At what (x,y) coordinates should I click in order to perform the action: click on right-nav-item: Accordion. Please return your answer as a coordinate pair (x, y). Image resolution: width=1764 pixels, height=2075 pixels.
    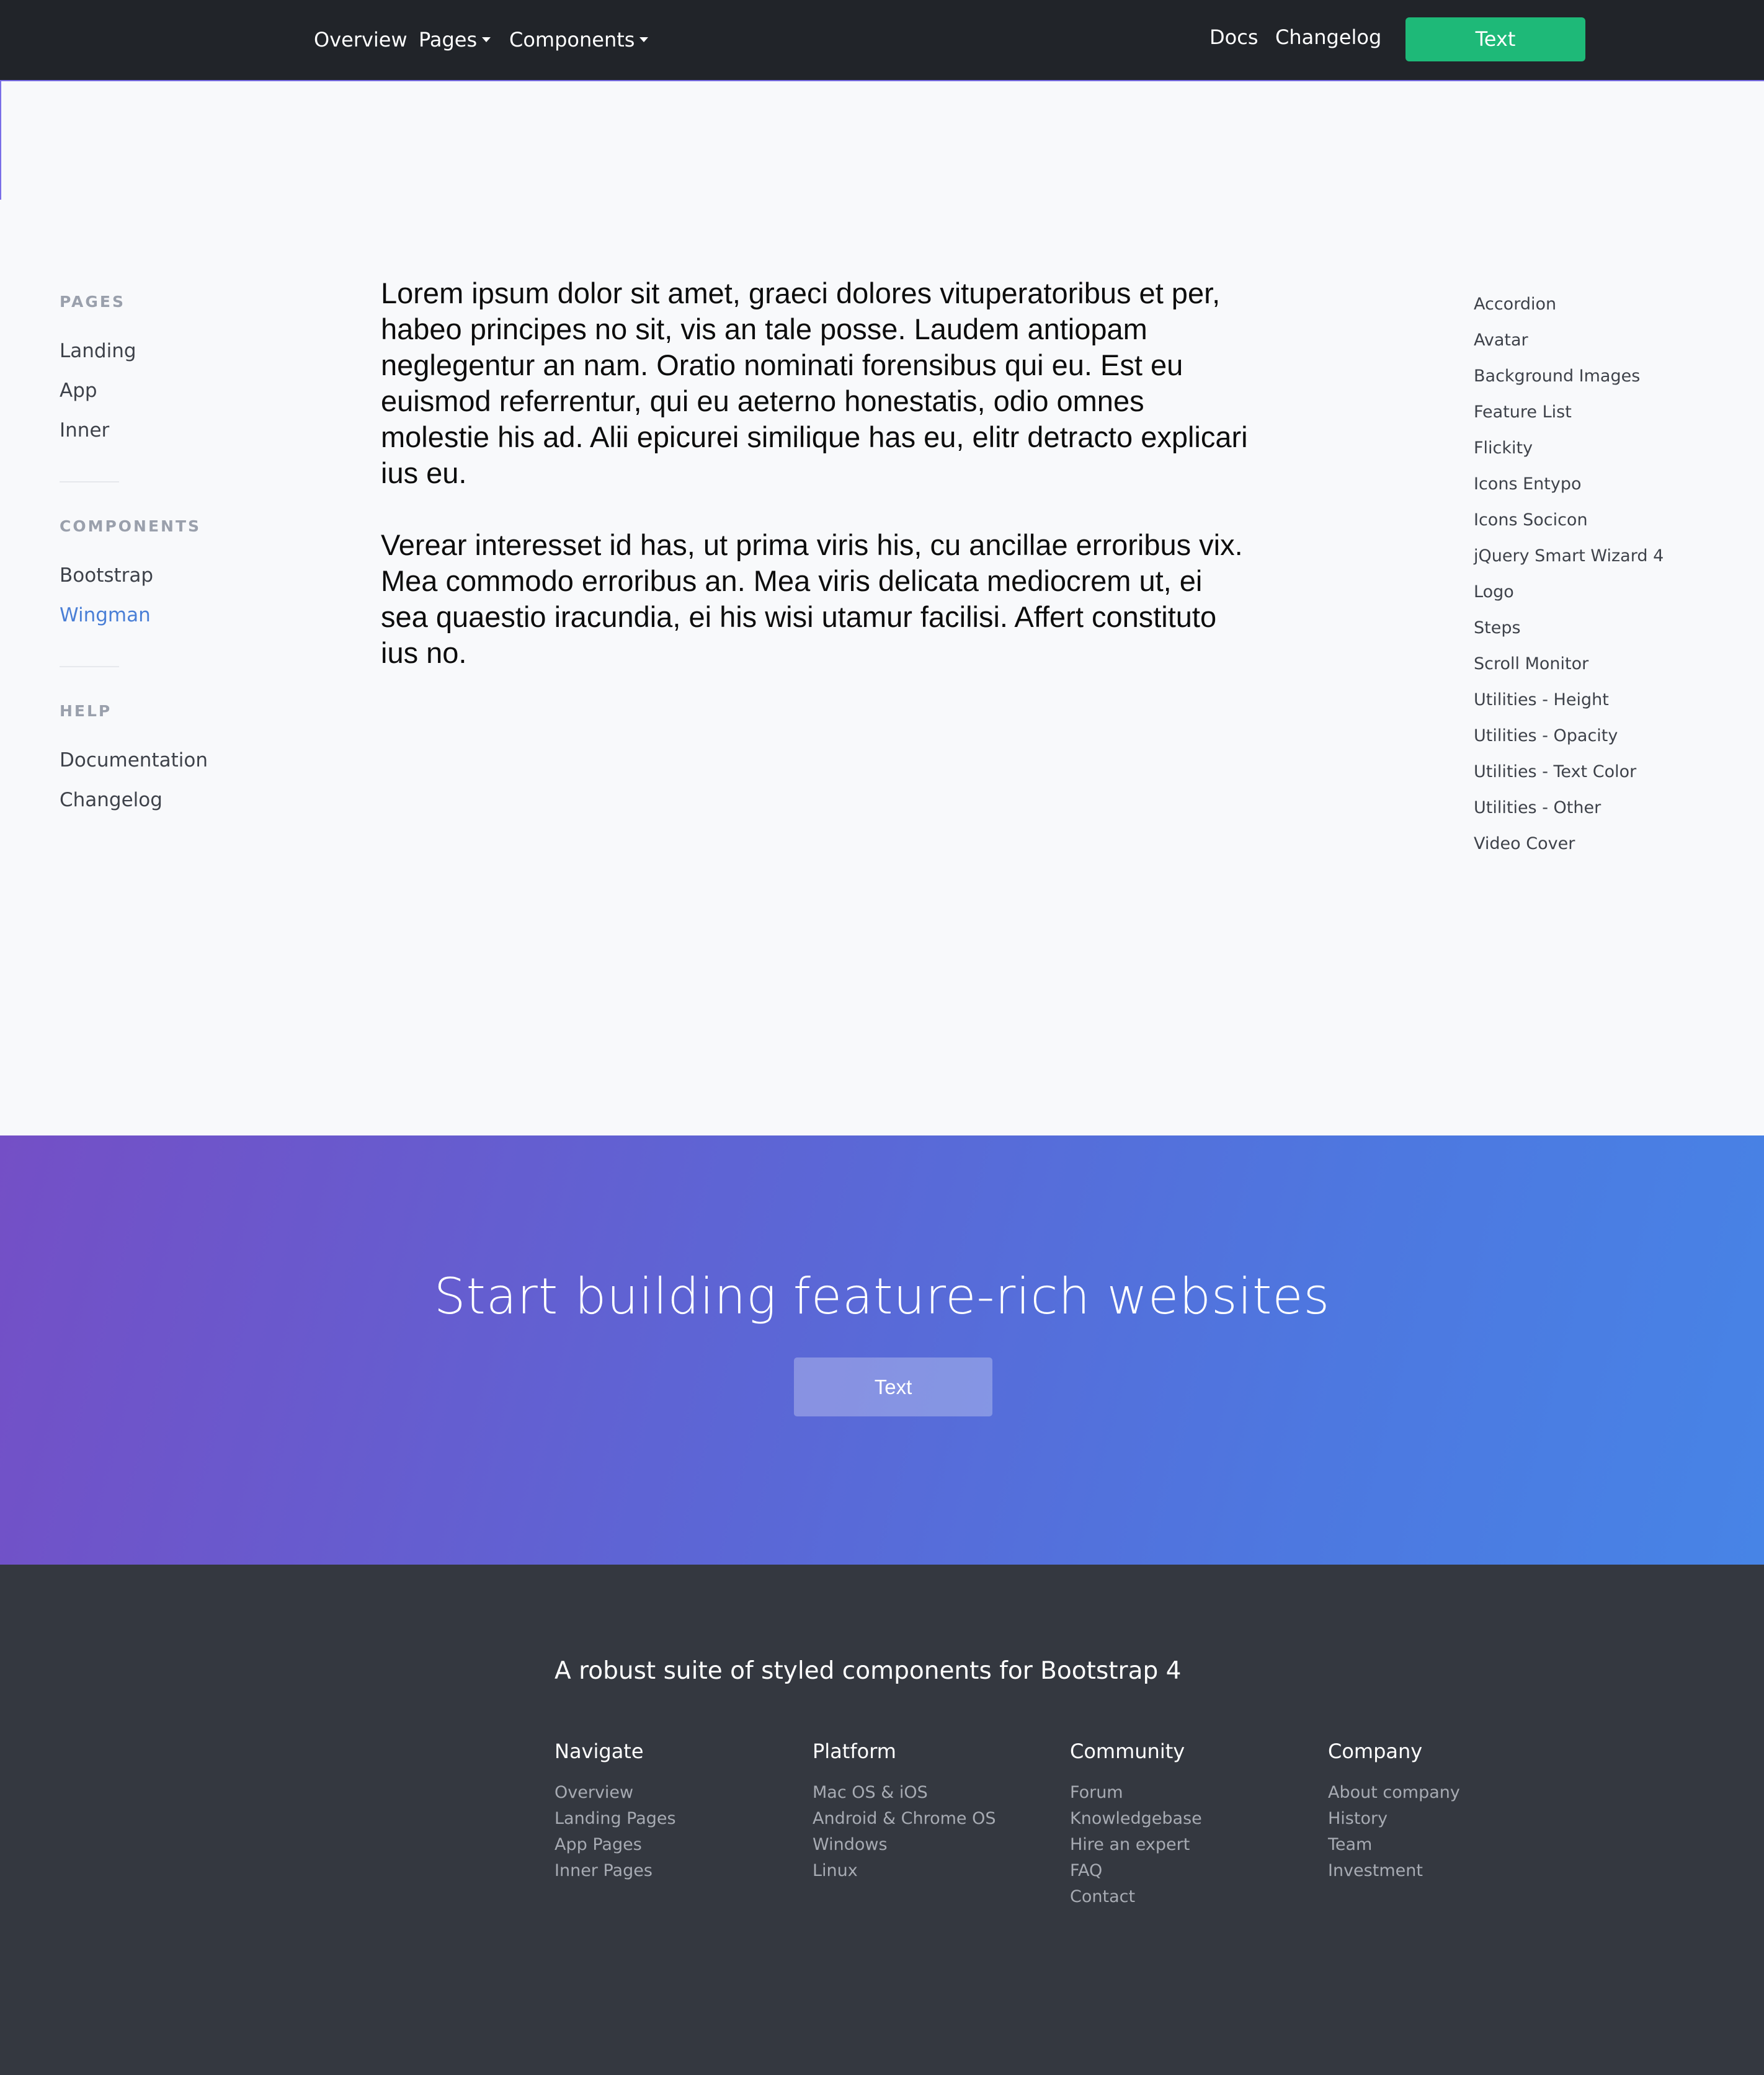
    Looking at the image, I should click on (1515, 304).